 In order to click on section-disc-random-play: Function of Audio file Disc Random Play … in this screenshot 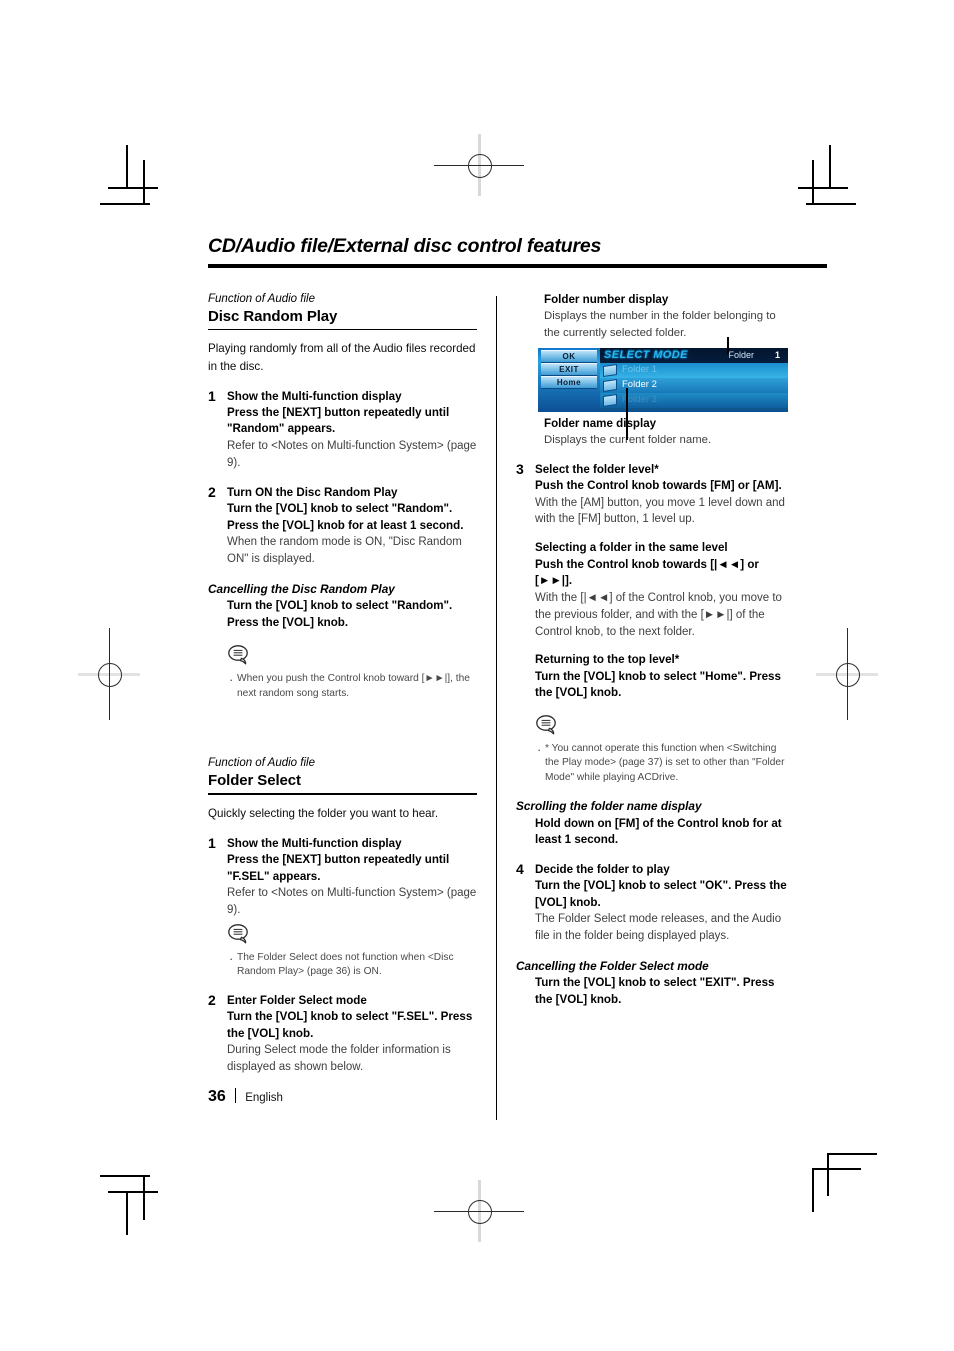, I will do `click(342, 496)`.